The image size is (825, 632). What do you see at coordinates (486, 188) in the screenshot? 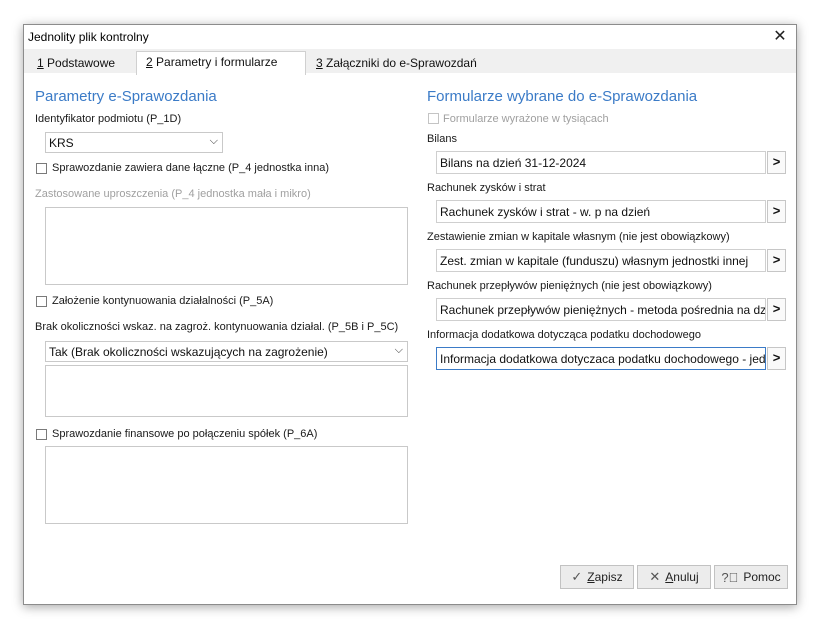
I see `pl-label: Rachunek zysków i strat` at bounding box center [486, 188].